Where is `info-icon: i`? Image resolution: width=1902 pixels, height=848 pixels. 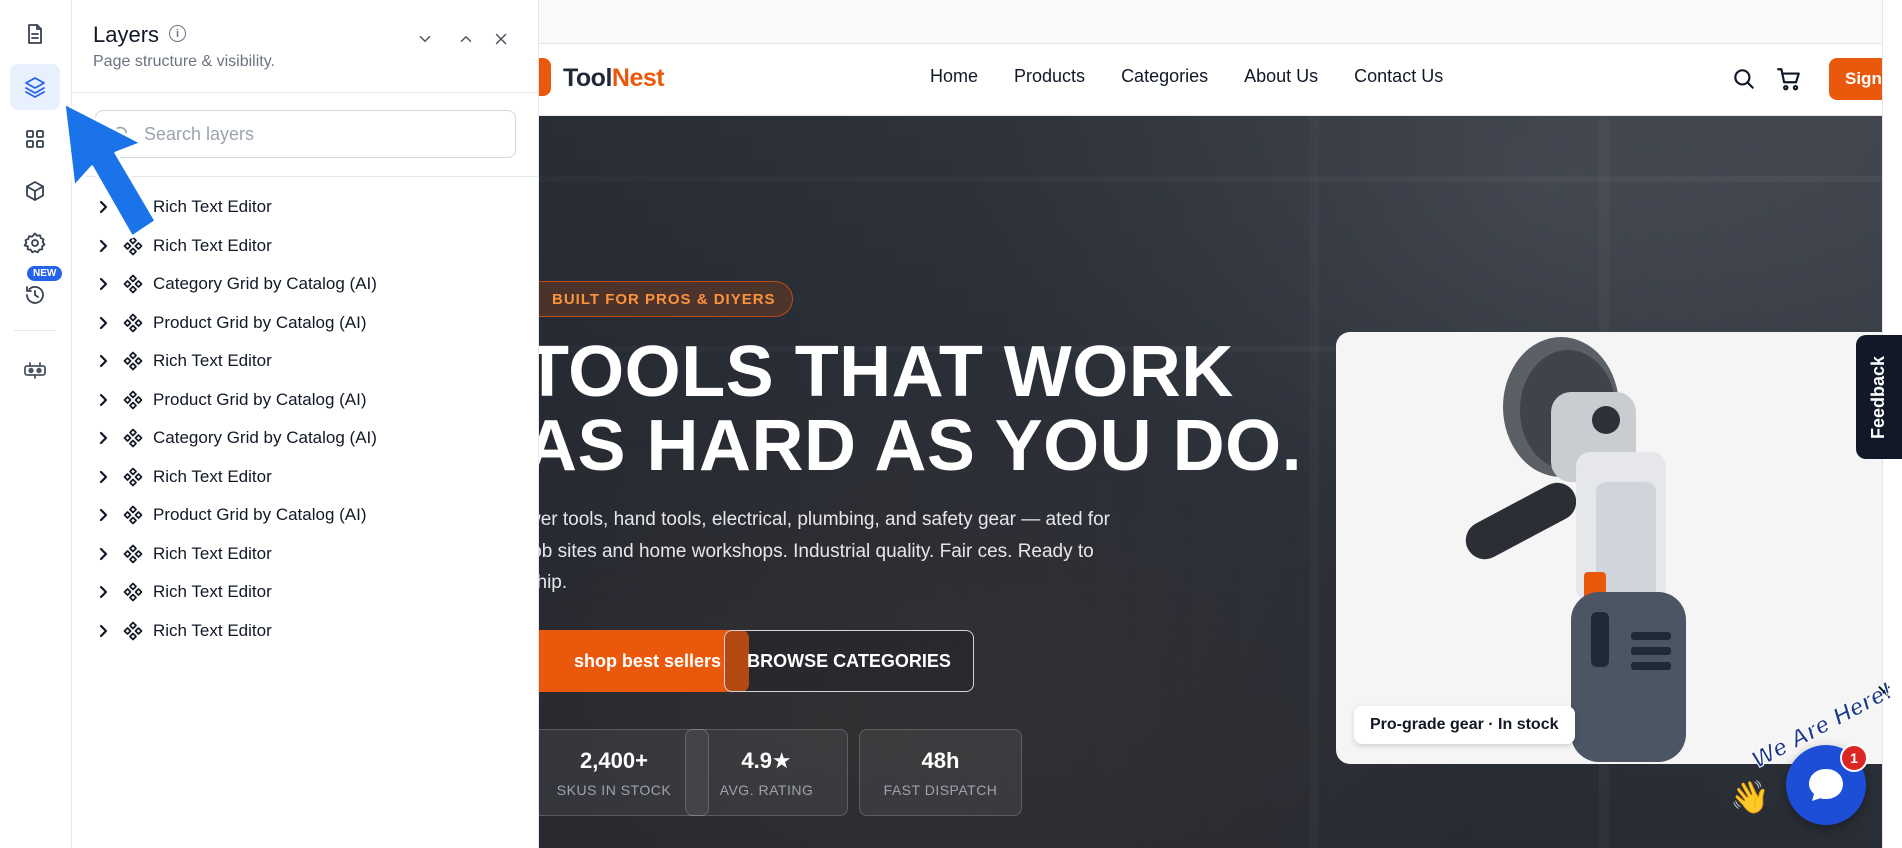 info-icon: i is located at coordinates (177, 33).